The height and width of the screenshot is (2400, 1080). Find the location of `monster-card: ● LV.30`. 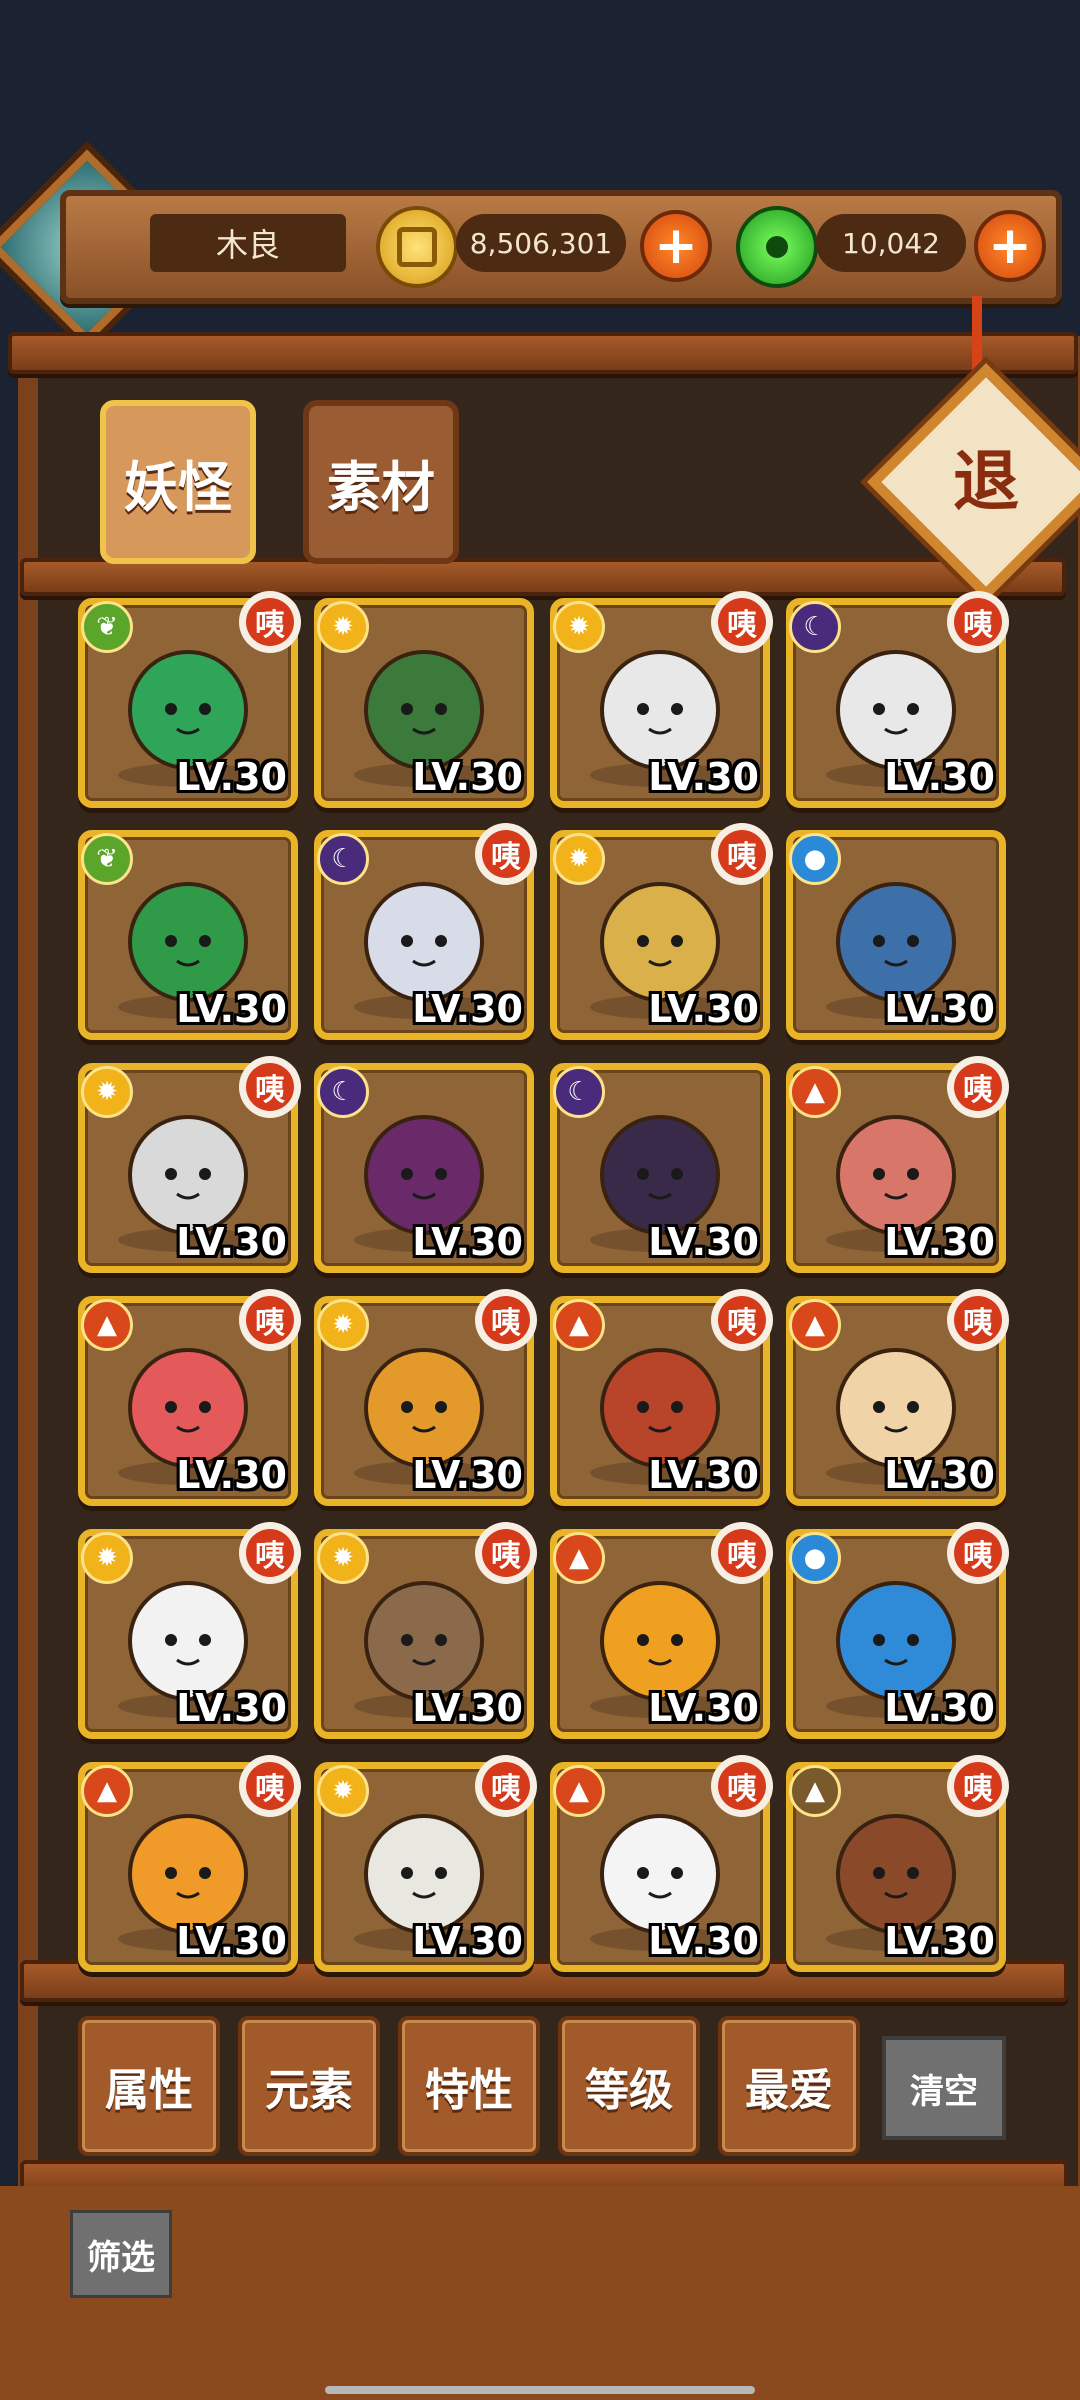

monster-card: ● LV.30 is located at coordinates (896, 935).